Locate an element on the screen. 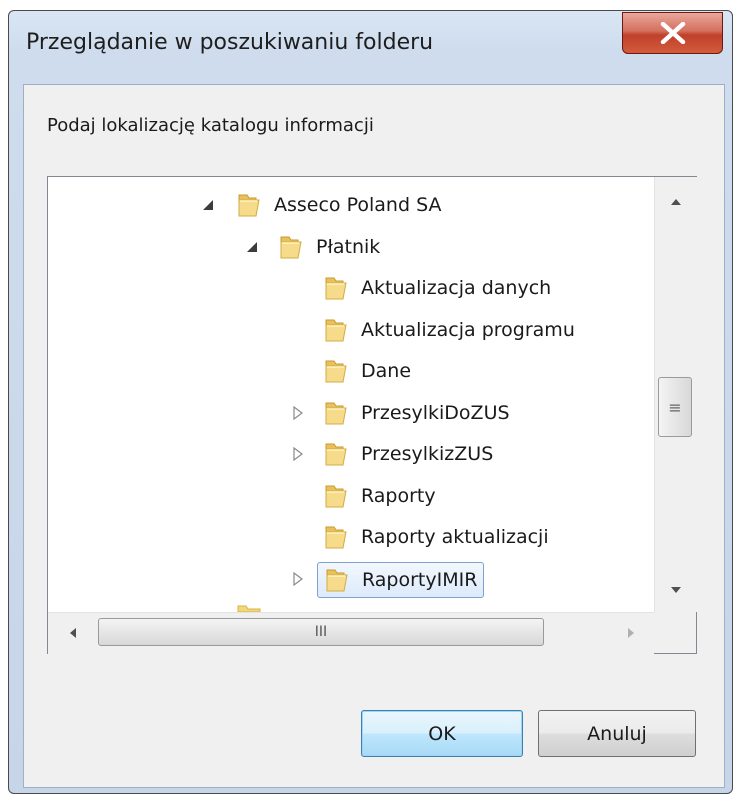  scroll-up-arrow-icon is located at coordinates (676, 202).